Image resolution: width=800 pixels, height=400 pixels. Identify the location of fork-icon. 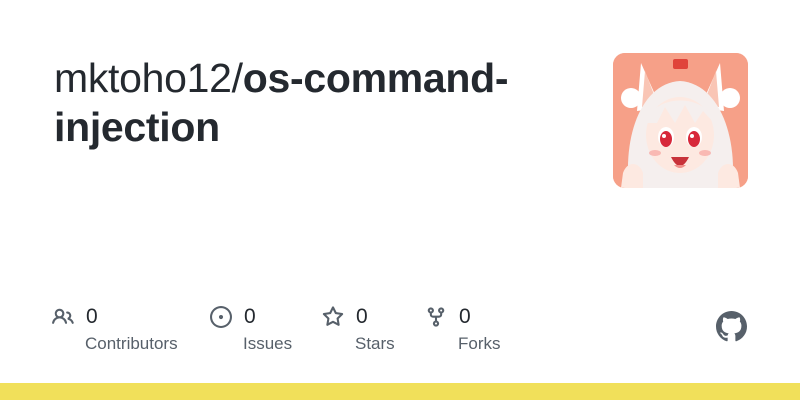
(436, 317).